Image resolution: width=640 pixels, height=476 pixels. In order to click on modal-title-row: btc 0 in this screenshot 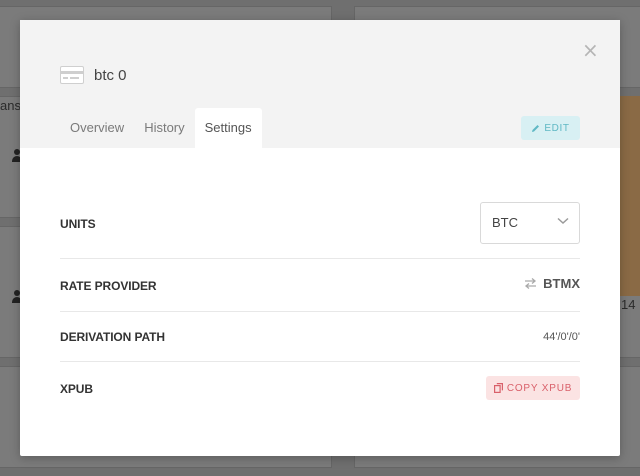, I will do `click(93, 75)`.